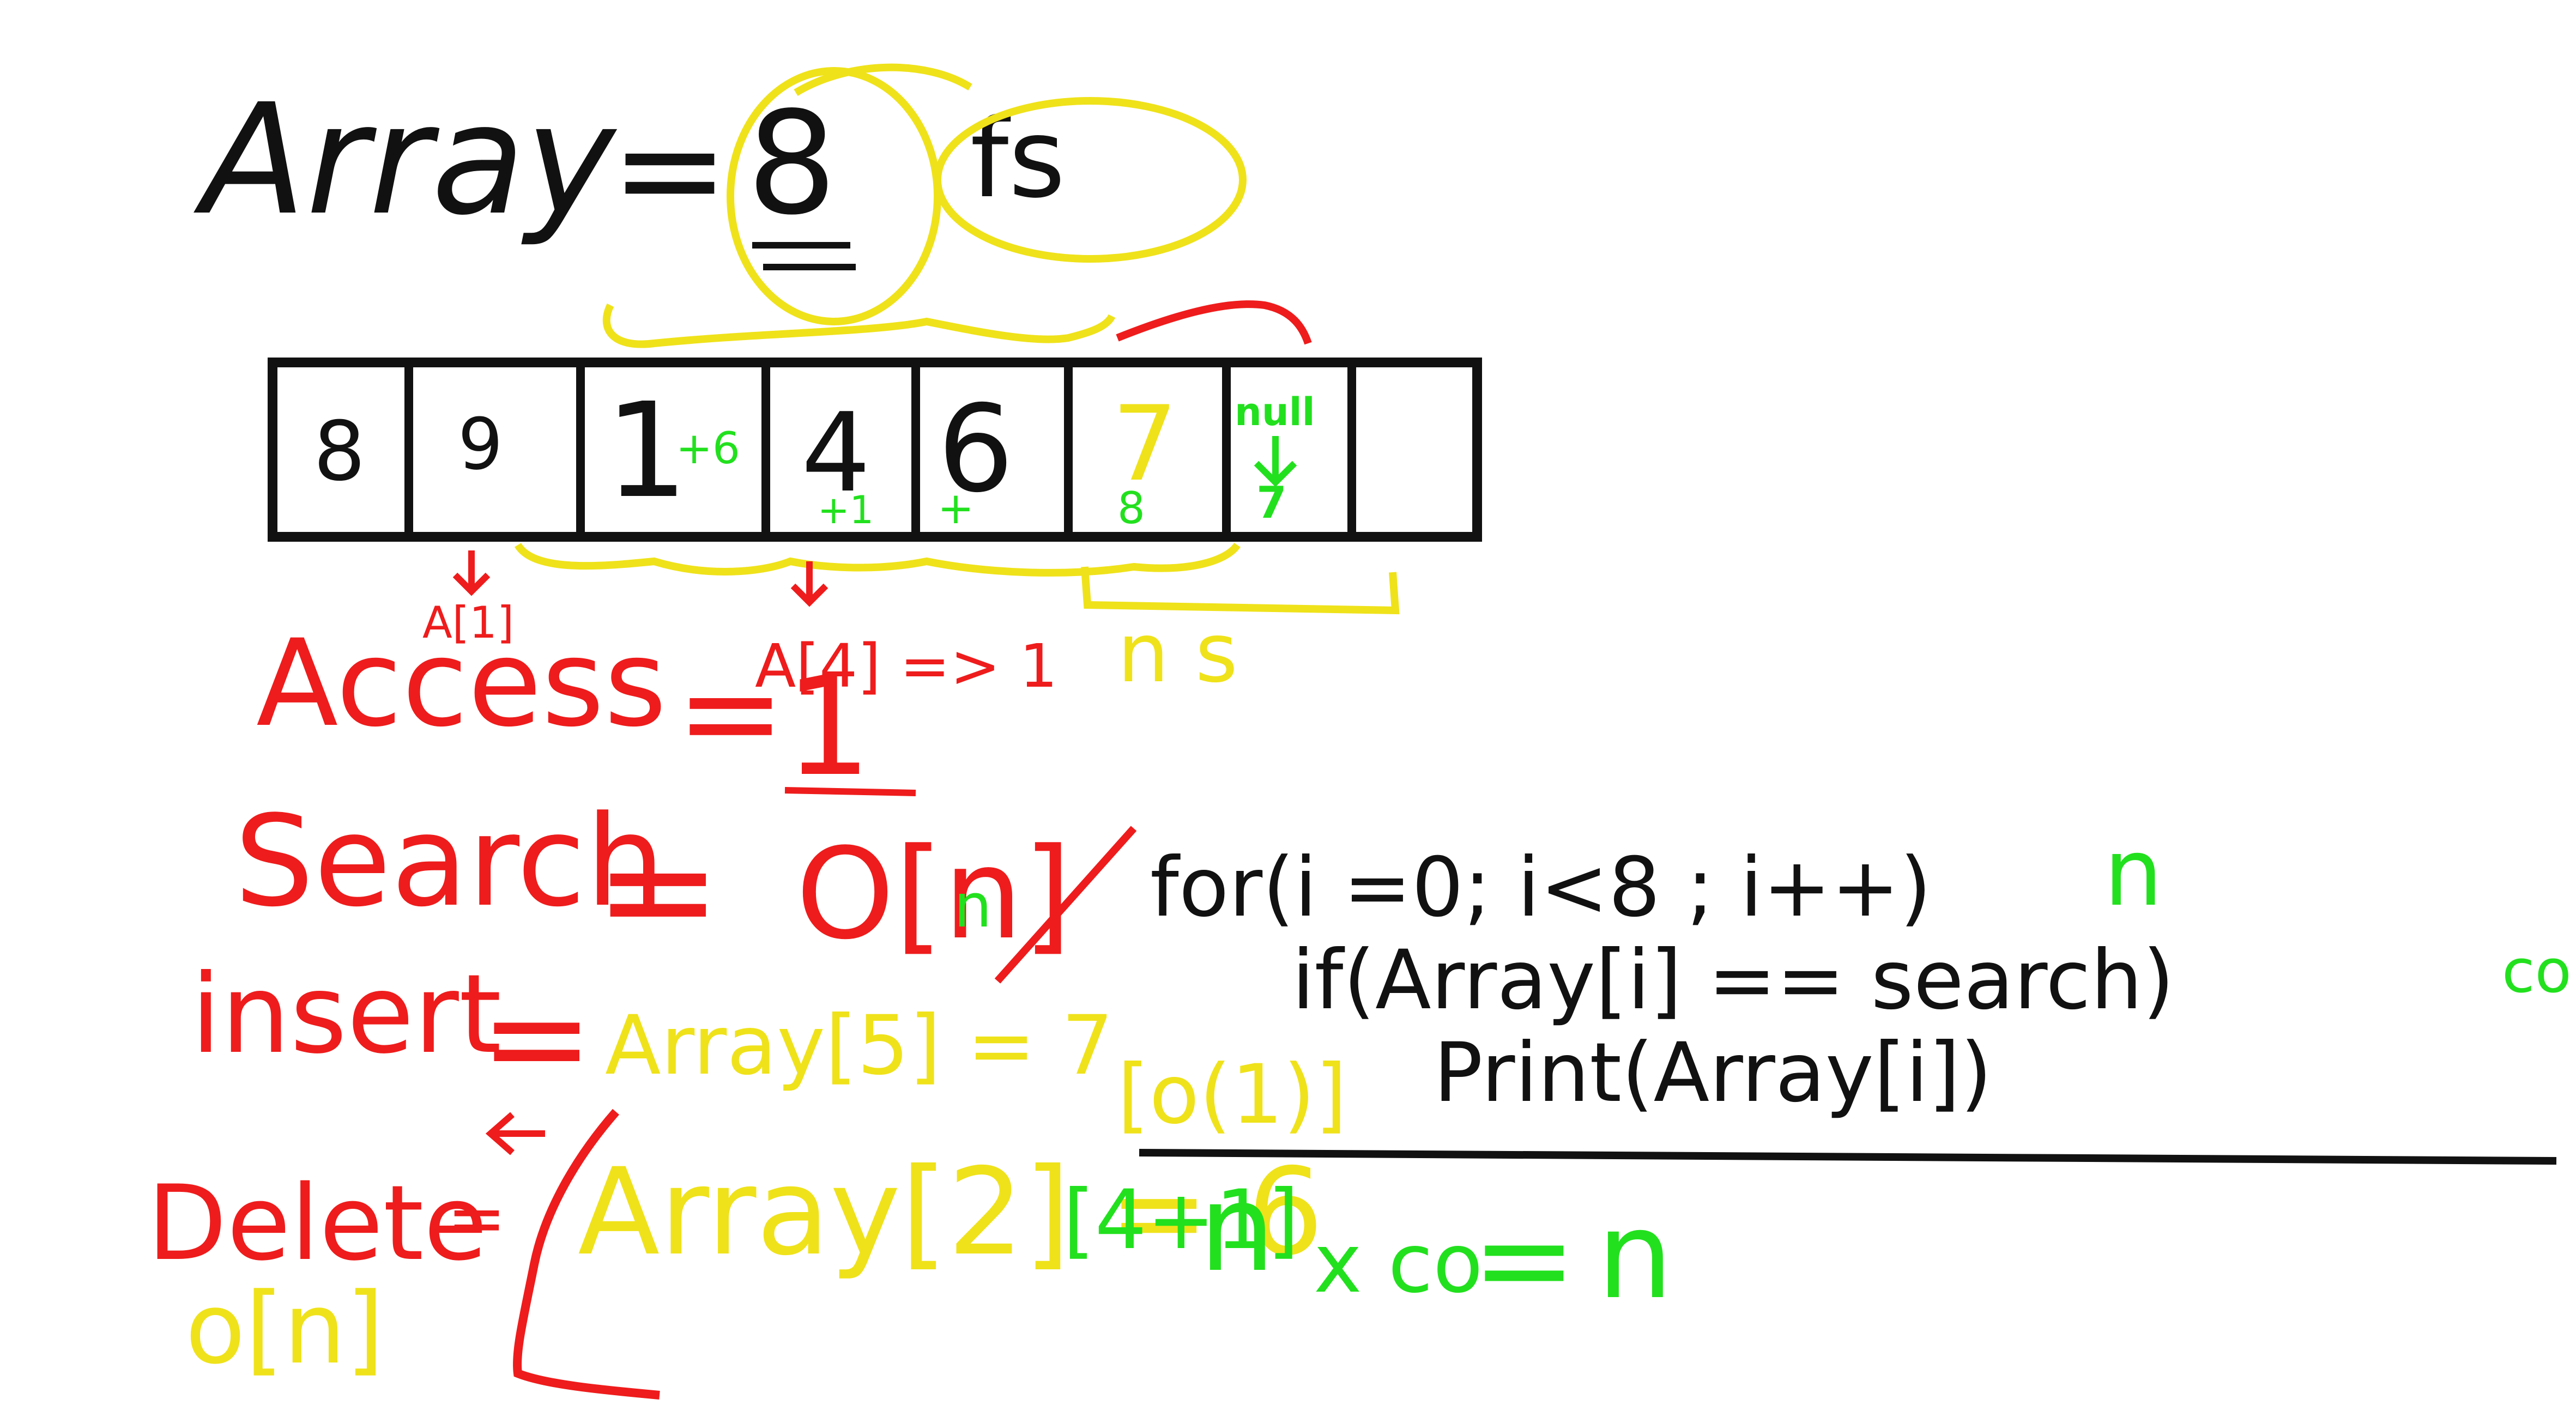  I want to click on array-cell-value: 9, so click(480, 444).